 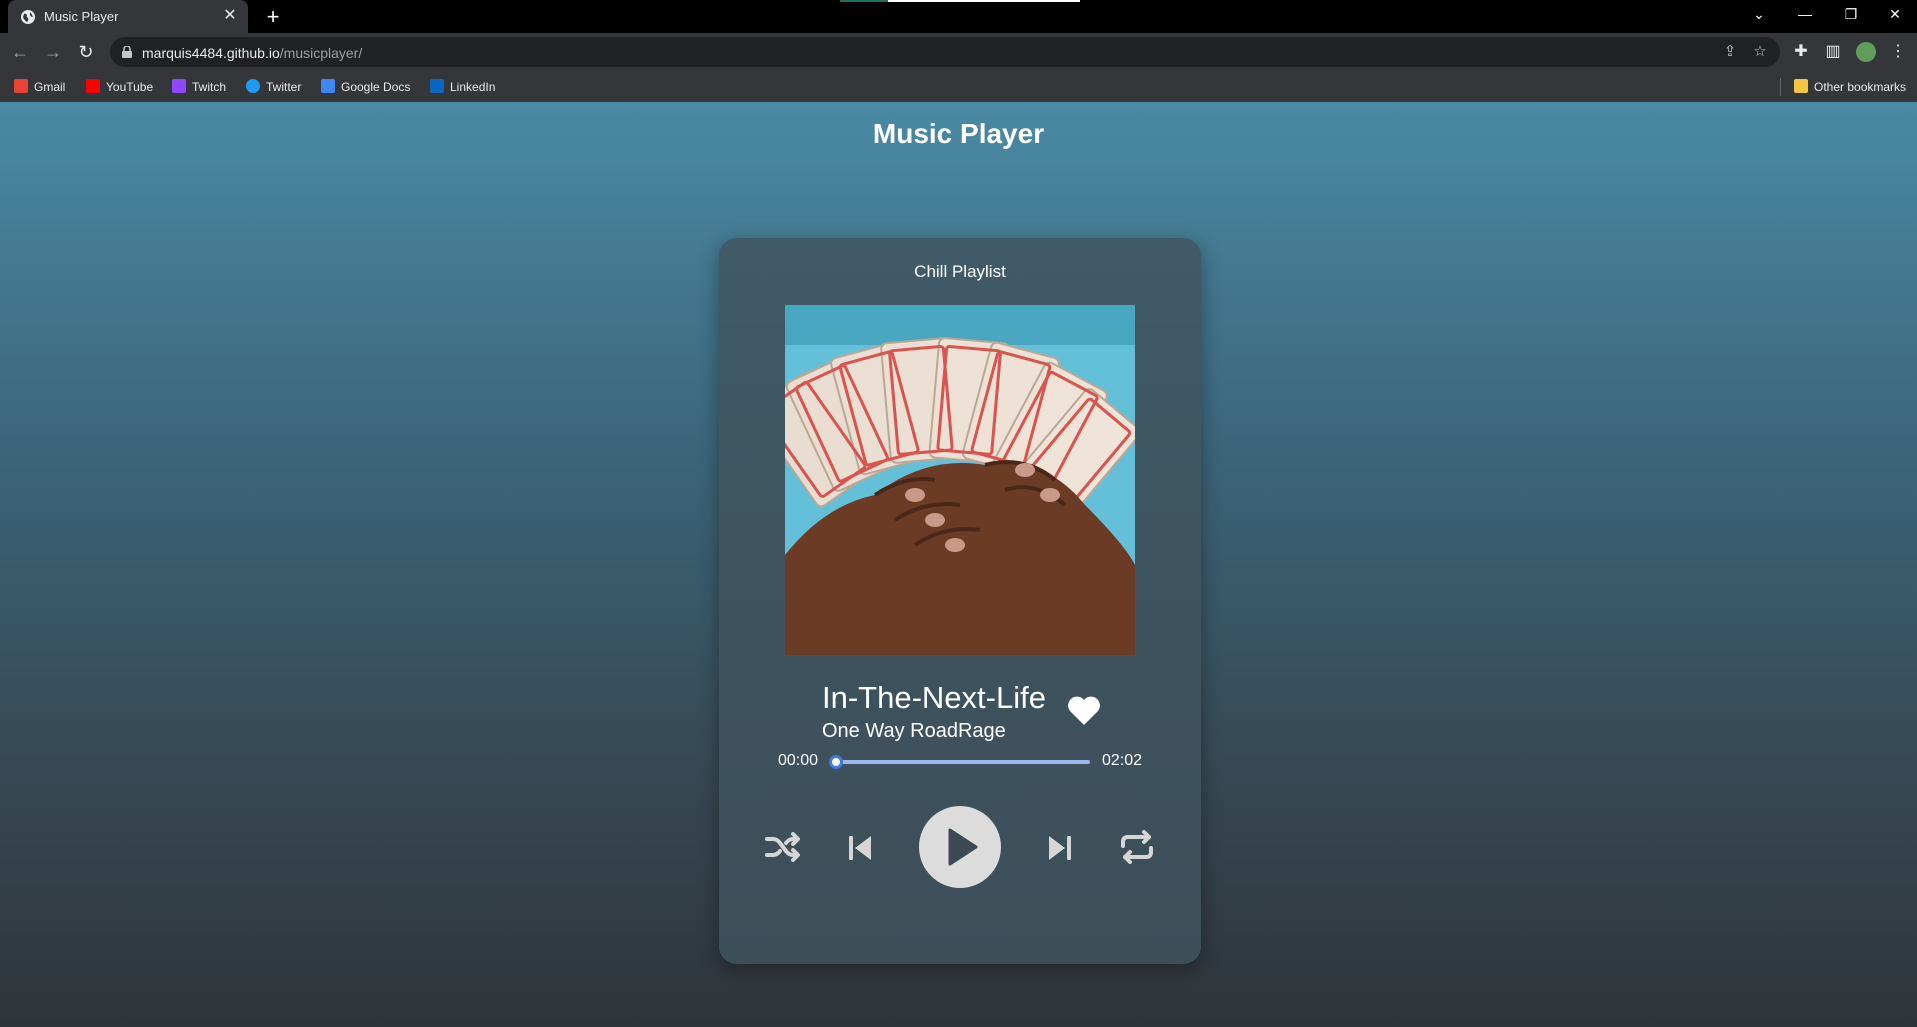 I want to click on bookmark-label: Gmail, so click(x=50, y=87).